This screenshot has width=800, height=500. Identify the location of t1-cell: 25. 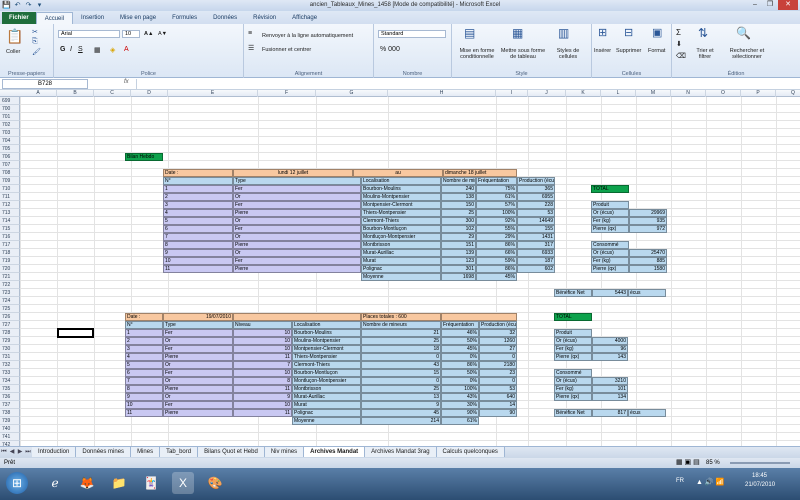
(458, 213).